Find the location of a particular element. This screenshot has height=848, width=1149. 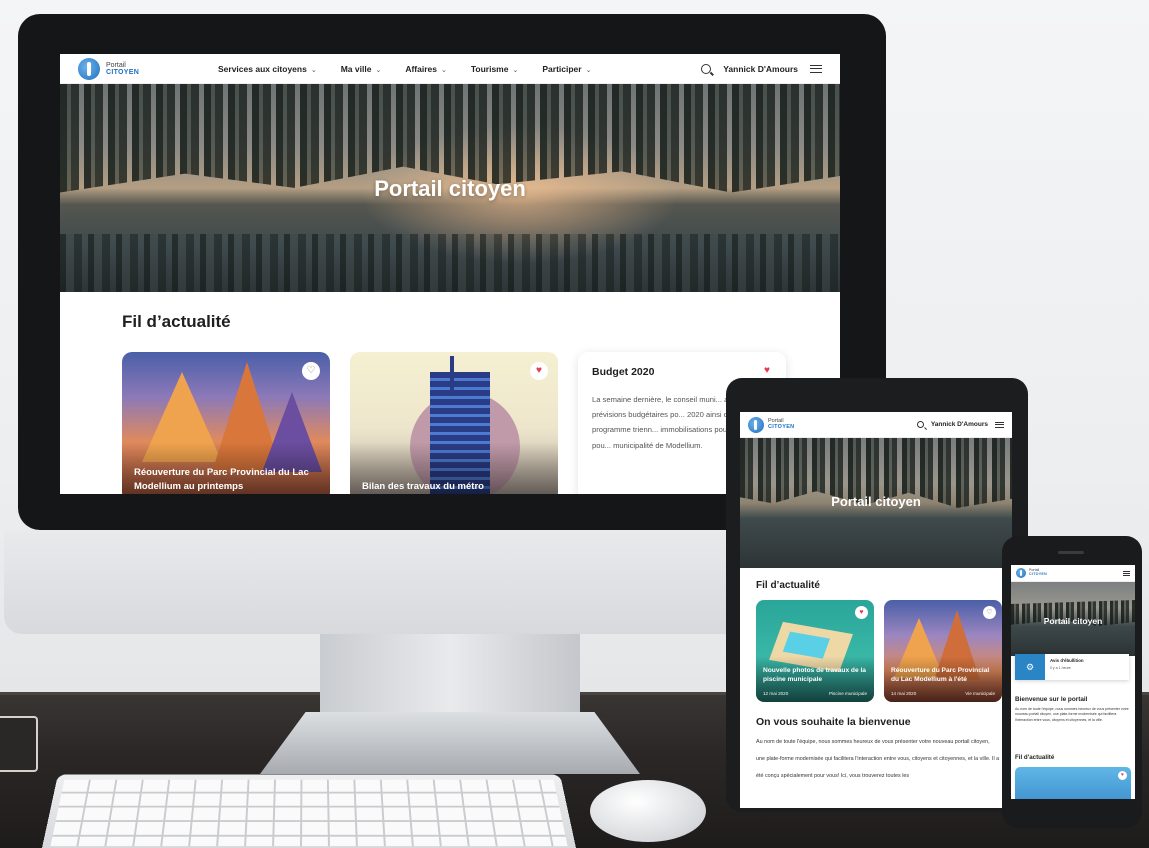

welcome-heading: Bienvenue sur le portail is located at coordinates (1051, 699).